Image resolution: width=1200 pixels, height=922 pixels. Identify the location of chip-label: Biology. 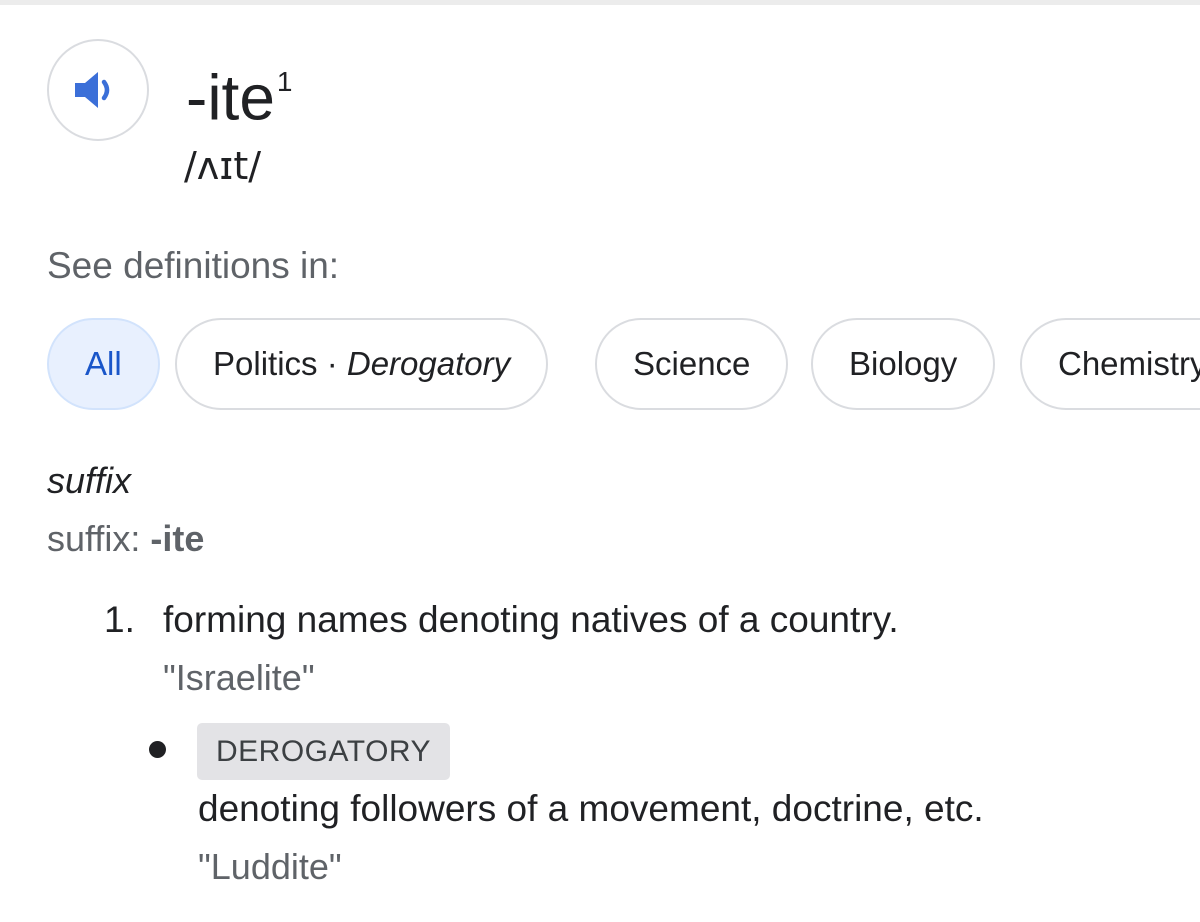
(903, 363).